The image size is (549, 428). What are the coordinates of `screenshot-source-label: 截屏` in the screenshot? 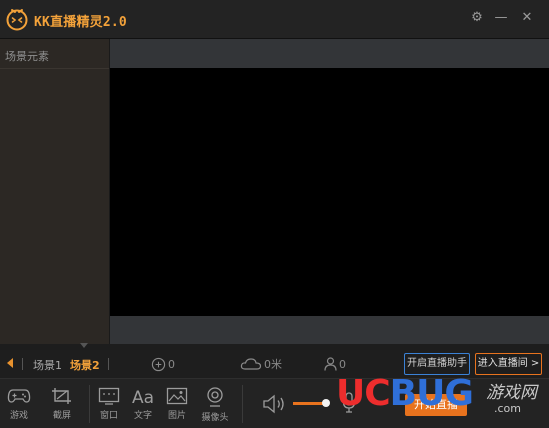 It's located at (61, 416).